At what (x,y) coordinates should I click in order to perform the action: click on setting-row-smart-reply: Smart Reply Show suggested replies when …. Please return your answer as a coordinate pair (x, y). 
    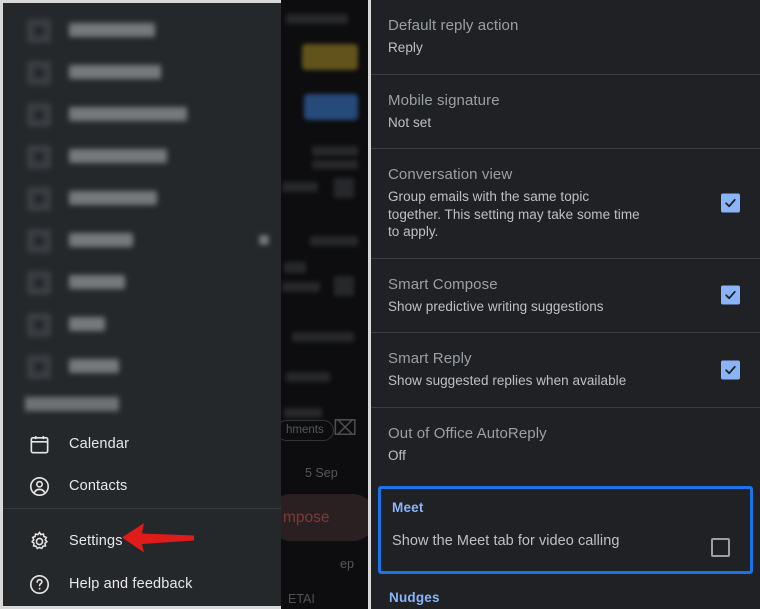
    Looking at the image, I should click on (565, 370).